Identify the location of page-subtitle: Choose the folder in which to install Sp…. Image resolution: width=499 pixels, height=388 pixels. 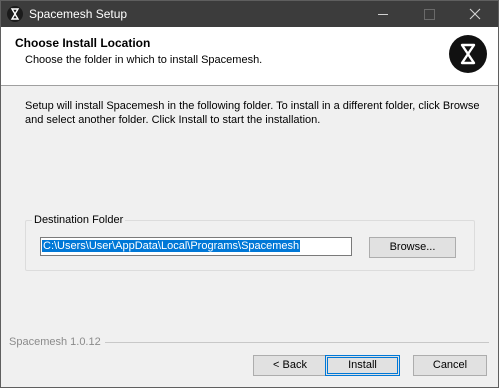
(144, 60).